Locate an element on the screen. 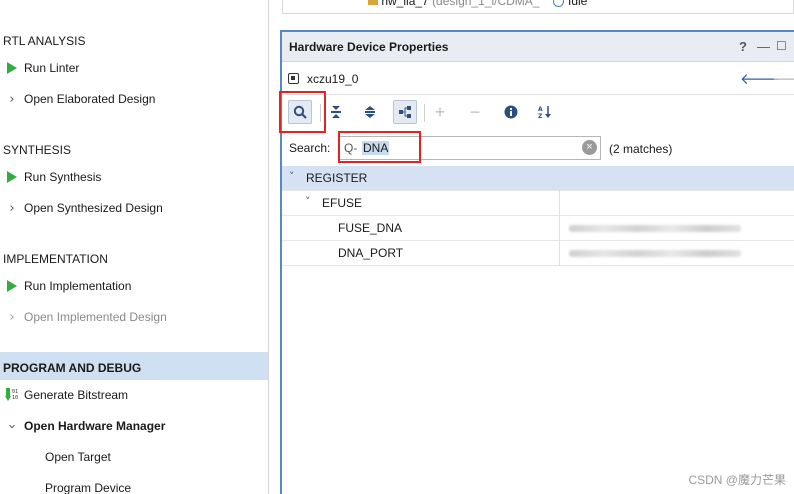 This screenshot has width=794, height=494. device-chip-icon is located at coordinates (293, 78).